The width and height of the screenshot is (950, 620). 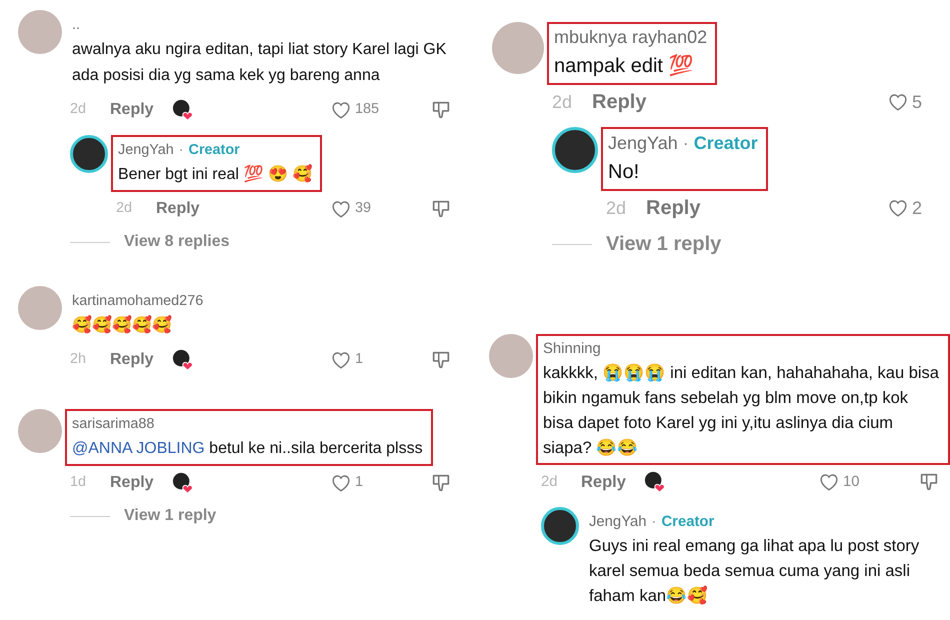 I want to click on username: Shinning, so click(x=572, y=349).